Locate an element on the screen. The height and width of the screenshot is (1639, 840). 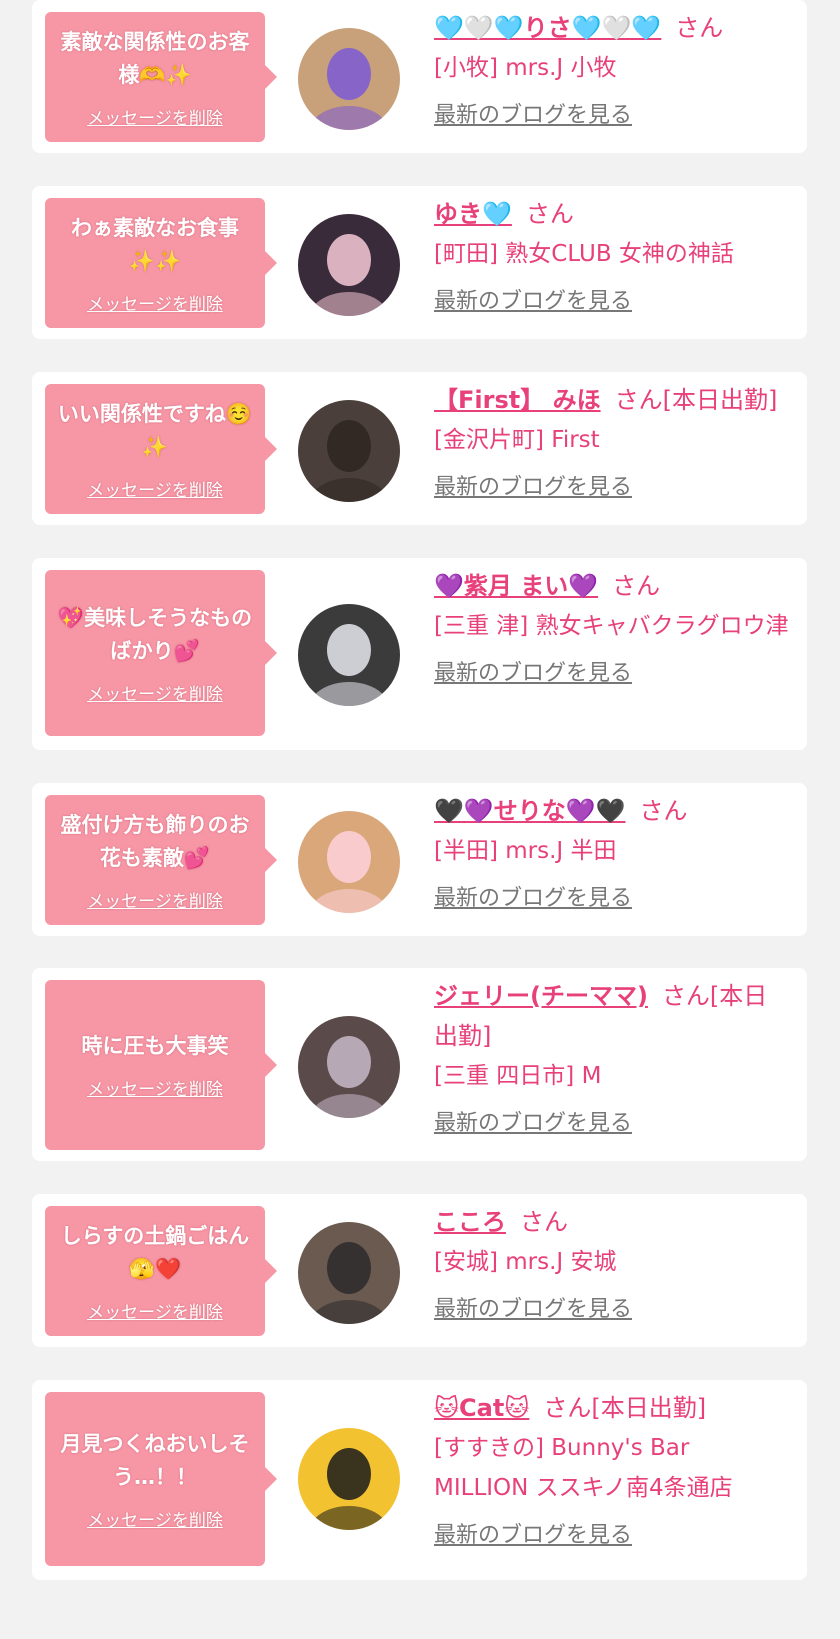
message-text: 時に圧も大事笑 is located at coordinates (155, 1046).